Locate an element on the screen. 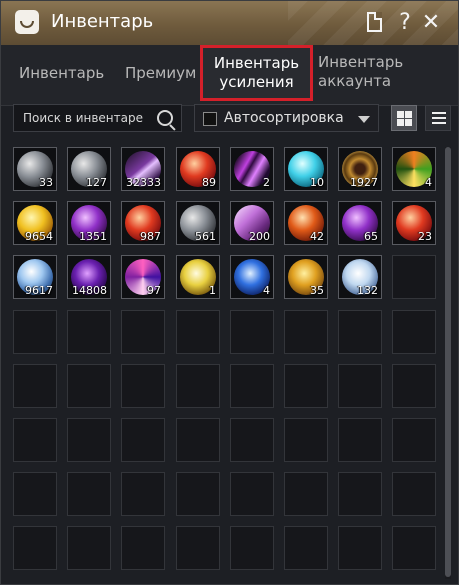 The image size is (459, 585). grid-view-button is located at coordinates (404, 118).